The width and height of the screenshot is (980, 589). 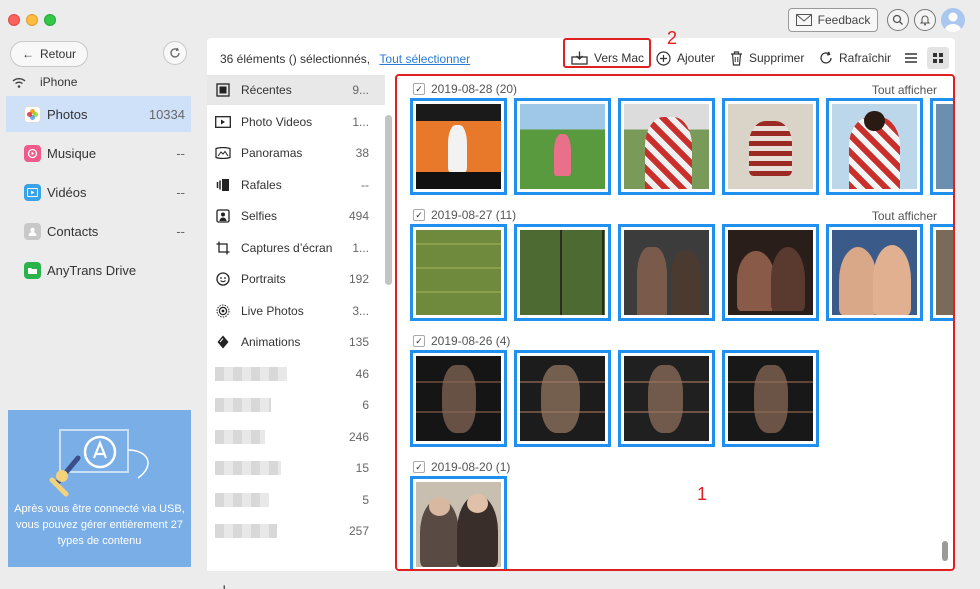 What do you see at coordinates (259, 216) in the screenshot?
I see `category-label: Selfies` at bounding box center [259, 216].